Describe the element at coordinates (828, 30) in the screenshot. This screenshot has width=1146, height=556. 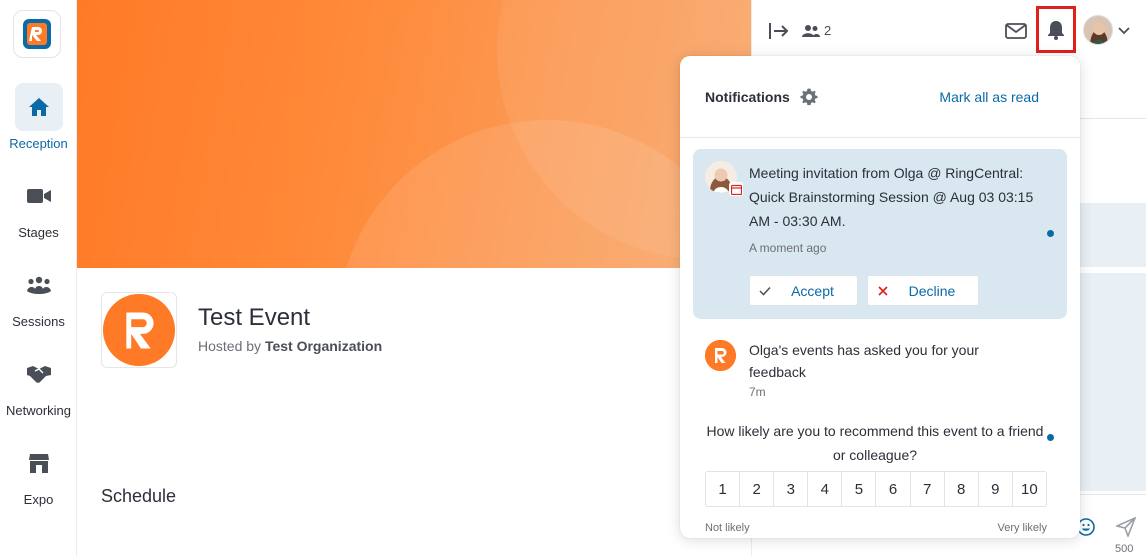
I see `attendee-count: 2` at that location.